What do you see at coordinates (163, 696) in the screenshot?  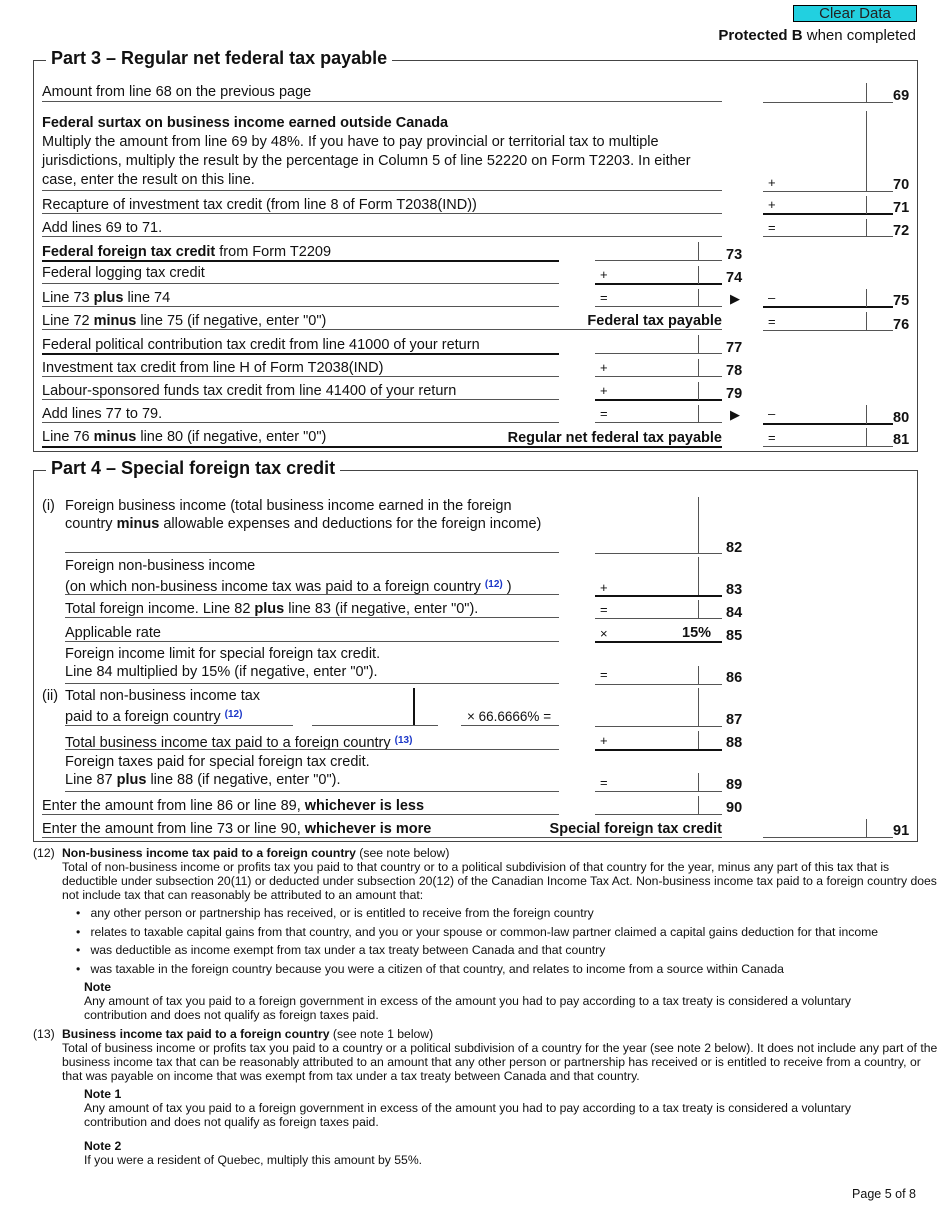 I see `line87-label-1: Total non-business income tax` at bounding box center [163, 696].